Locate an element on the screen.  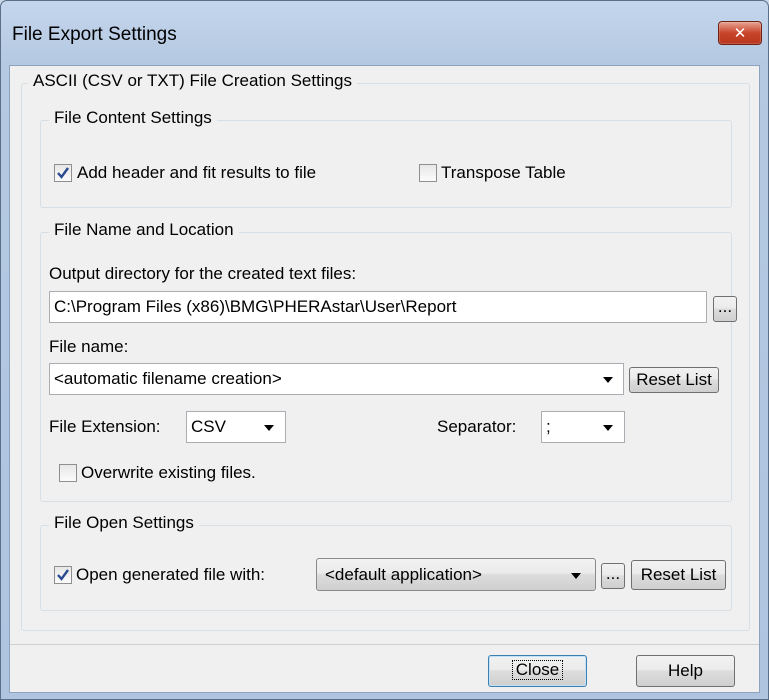
transpose-table-label: Transpose Table is located at coordinates (503, 173).